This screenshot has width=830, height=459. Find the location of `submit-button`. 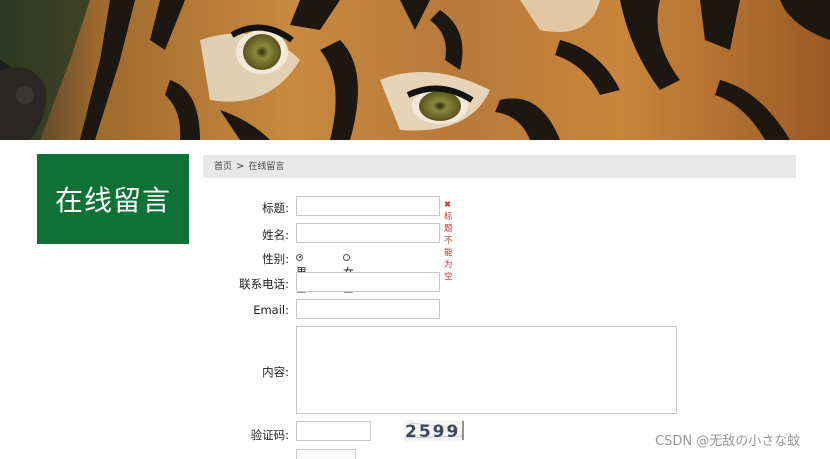

submit-button is located at coordinates (326, 454).